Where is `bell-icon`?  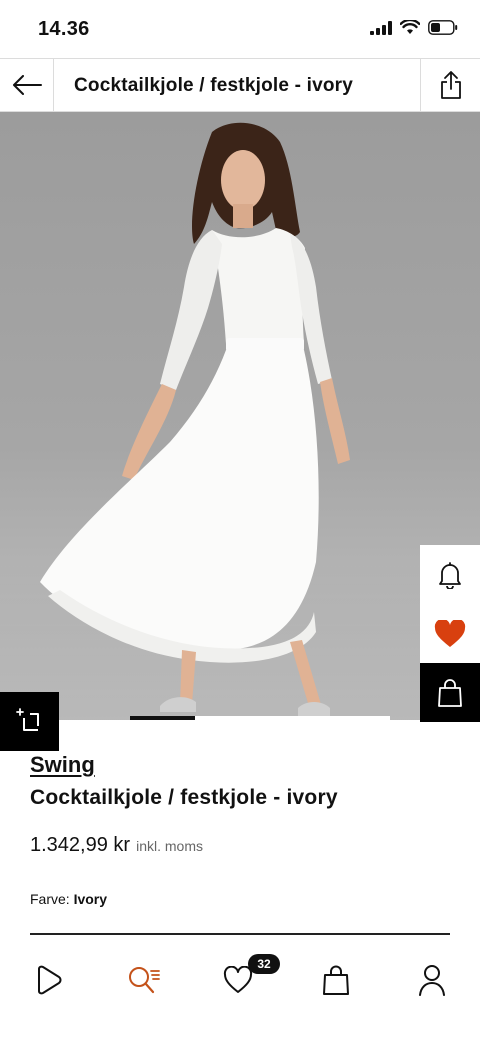 bell-icon is located at coordinates (450, 575).